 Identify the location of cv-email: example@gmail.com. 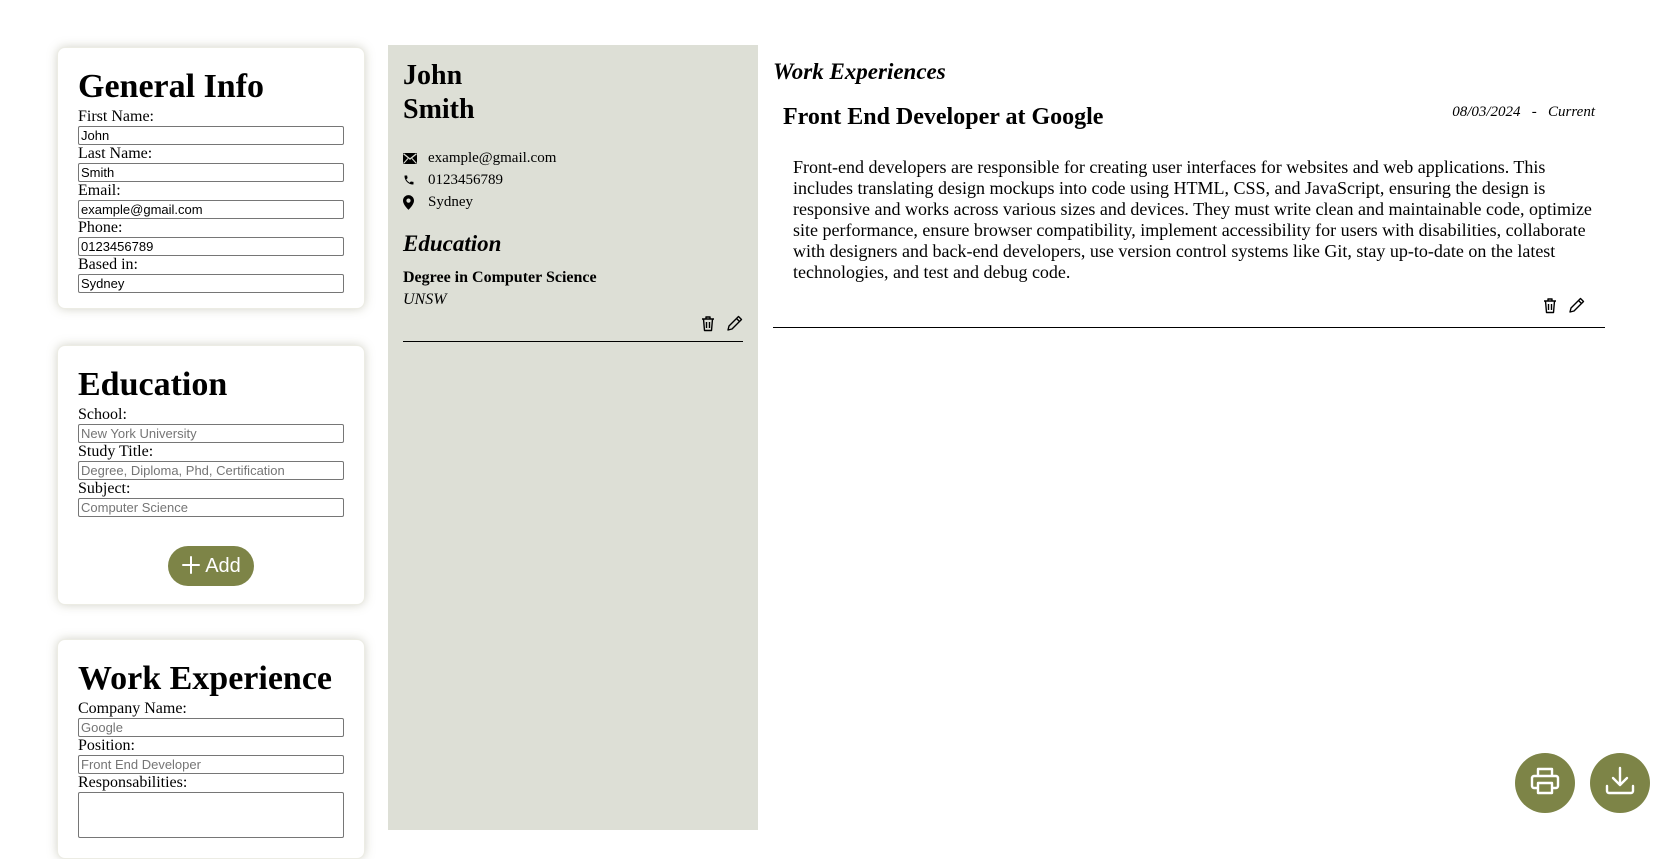
(492, 157).